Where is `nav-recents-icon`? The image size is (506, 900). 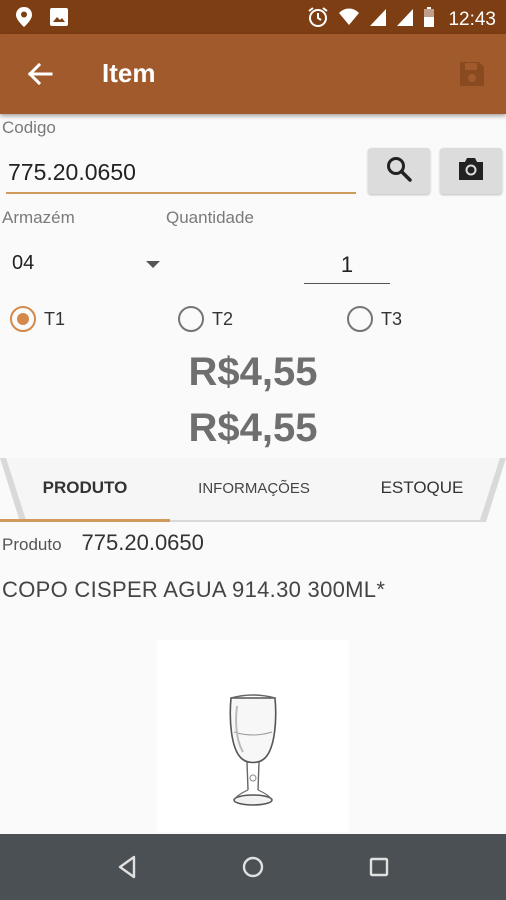 nav-recents-icon is located at coordinates (379, 867).